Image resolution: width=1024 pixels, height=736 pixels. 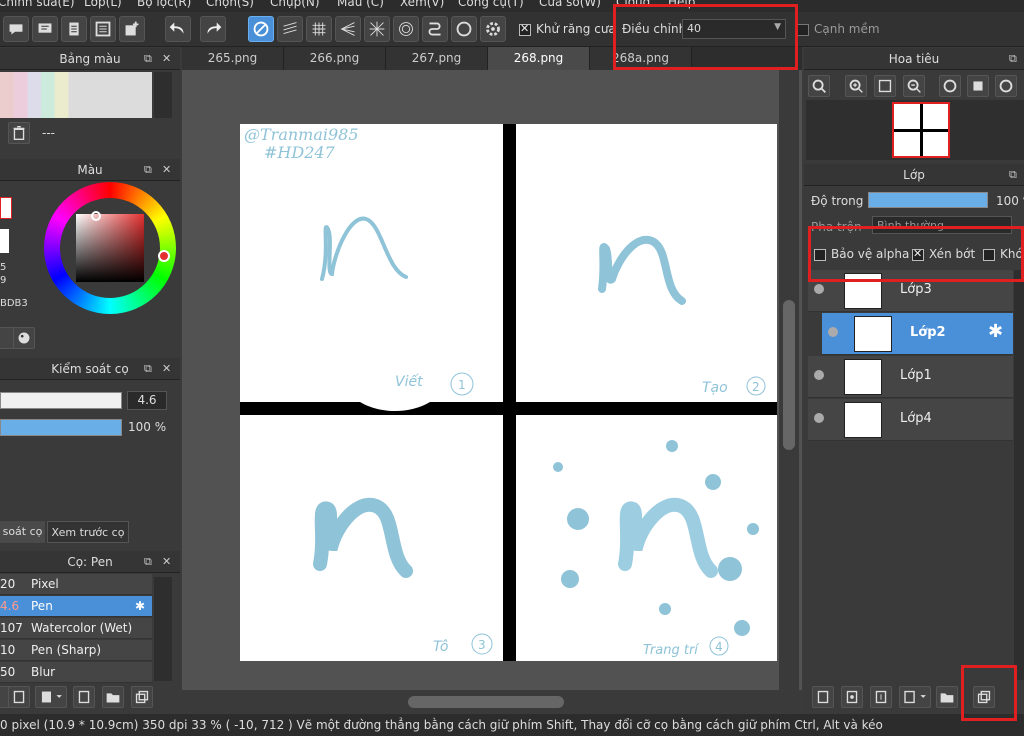 I want to click on brush-doc-icon, so click(x=84, y=697).